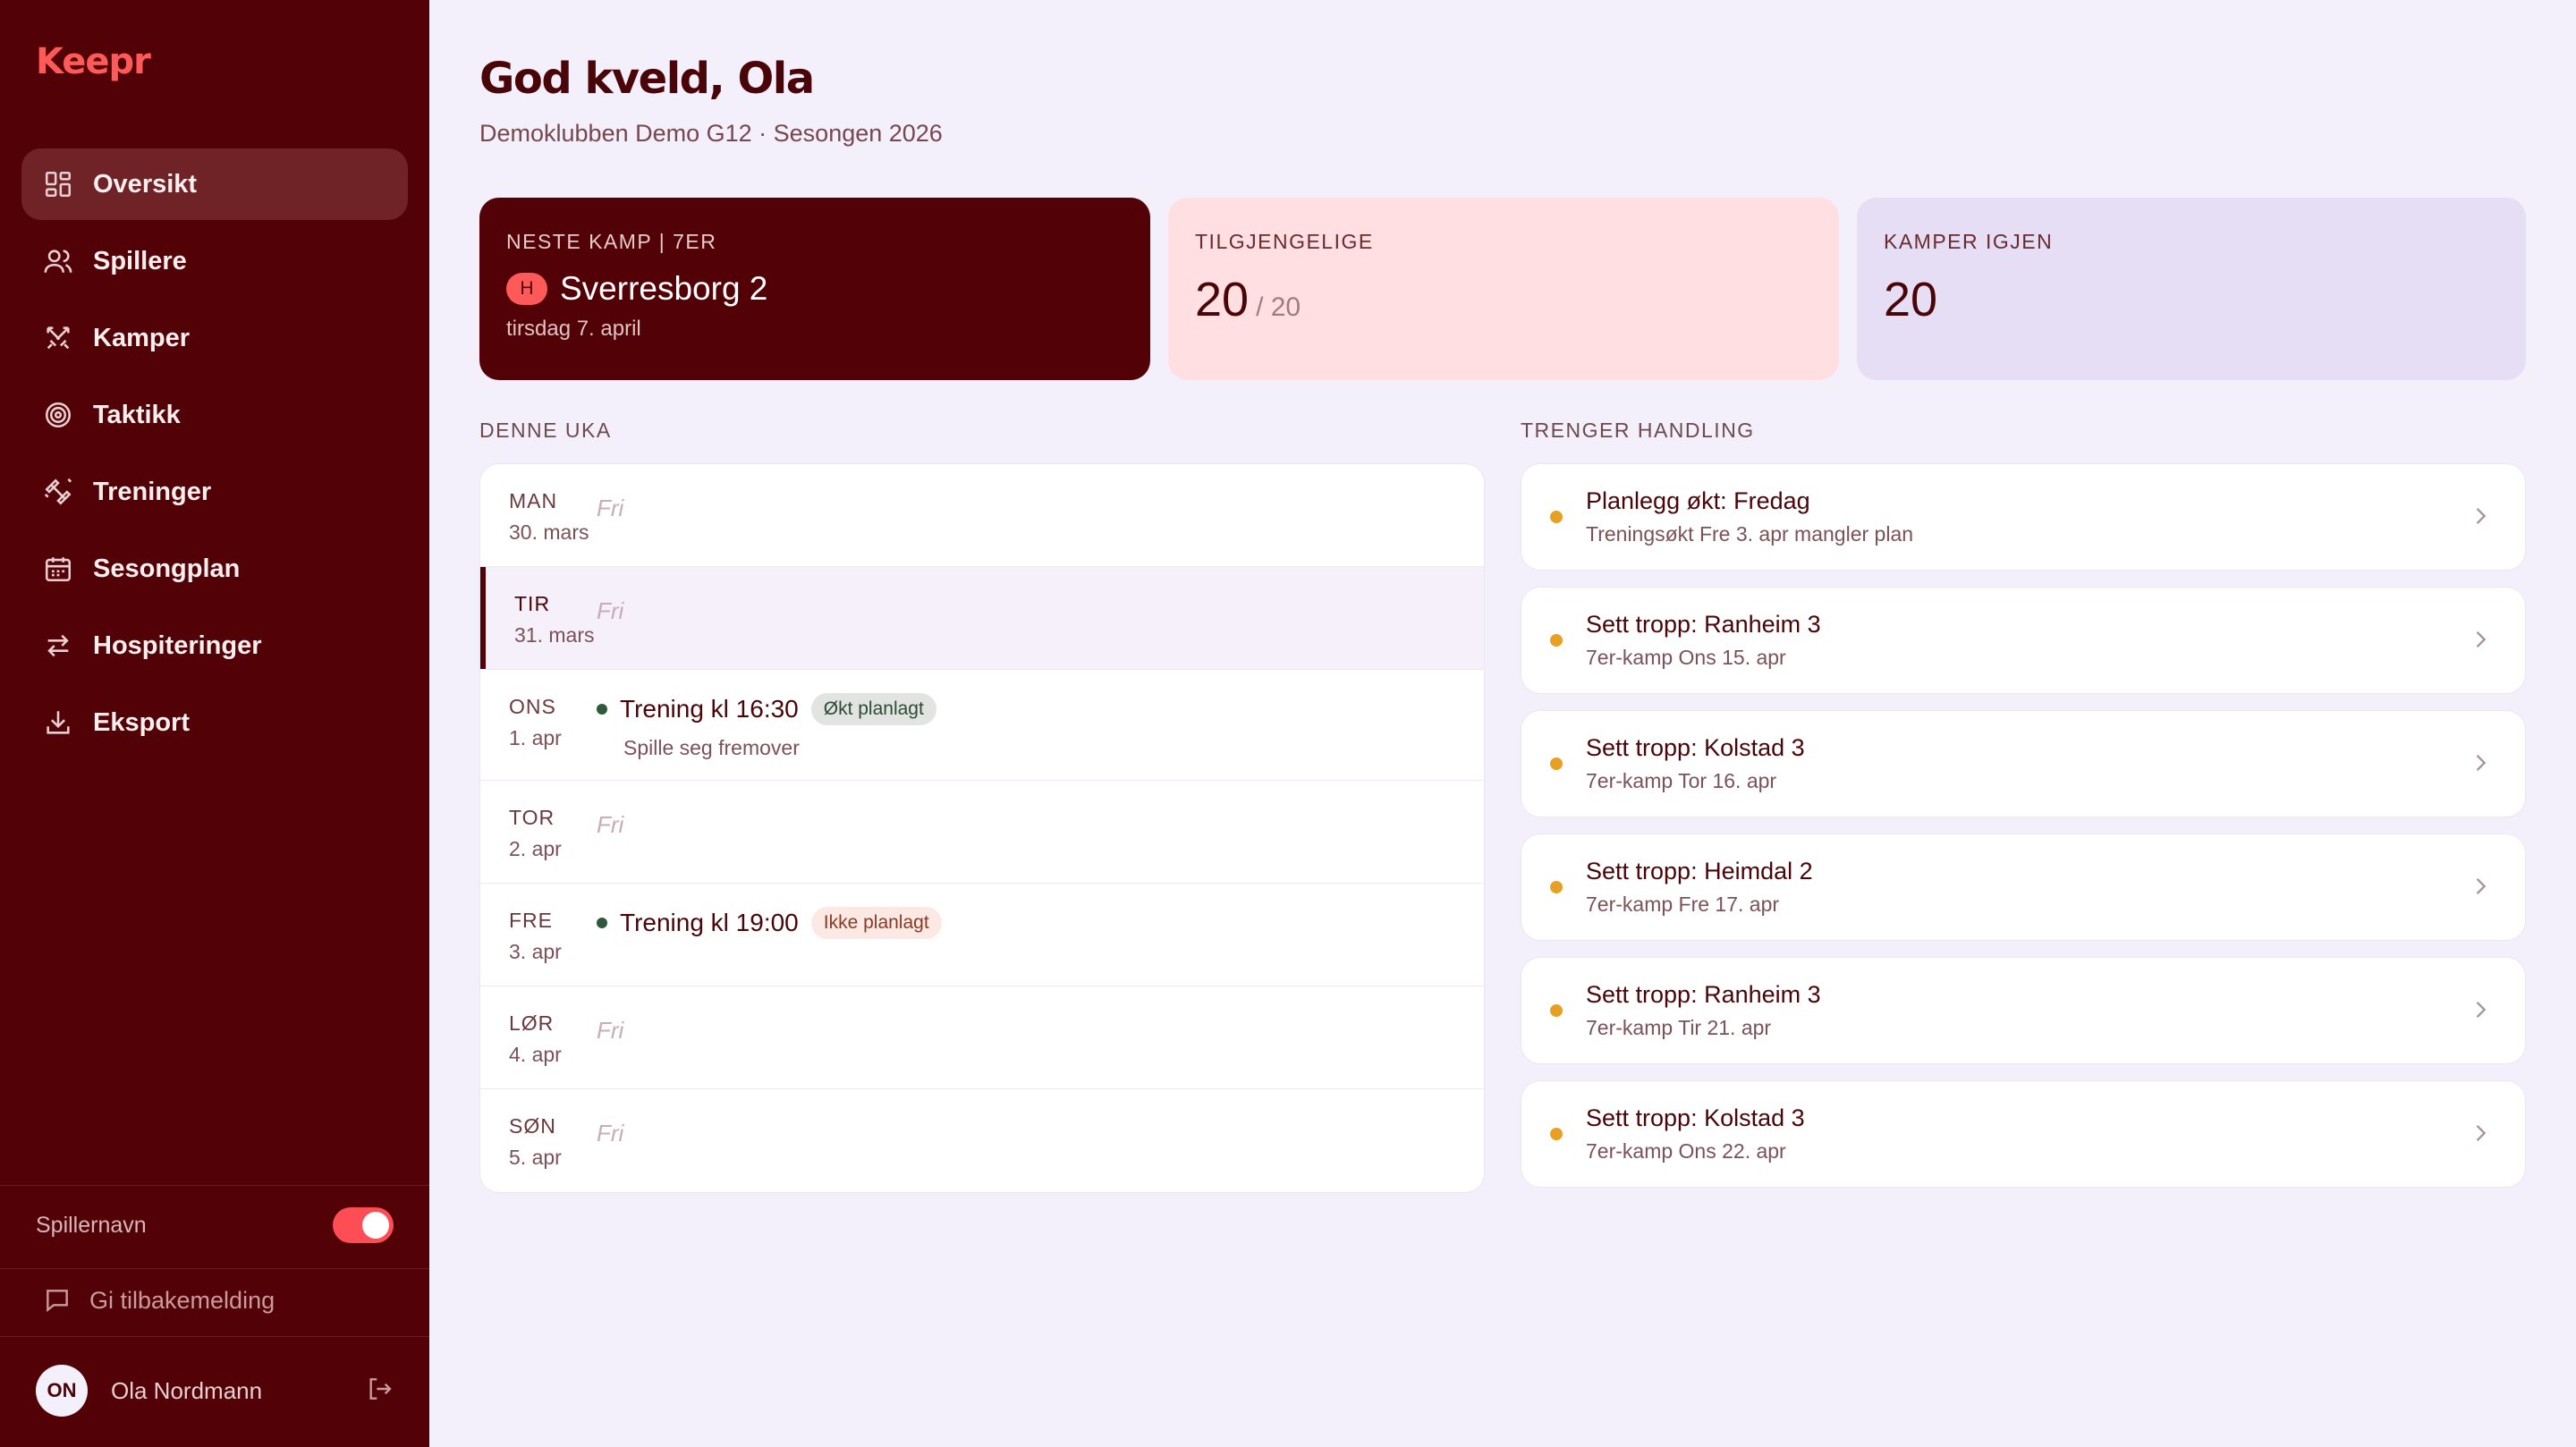 This screenshot has width=2576, height=1447. What do you see at coordinates (152, 491) in the screenshot?
I see `sidebar-item-label: Treninger` at bounding box center [152, 491].